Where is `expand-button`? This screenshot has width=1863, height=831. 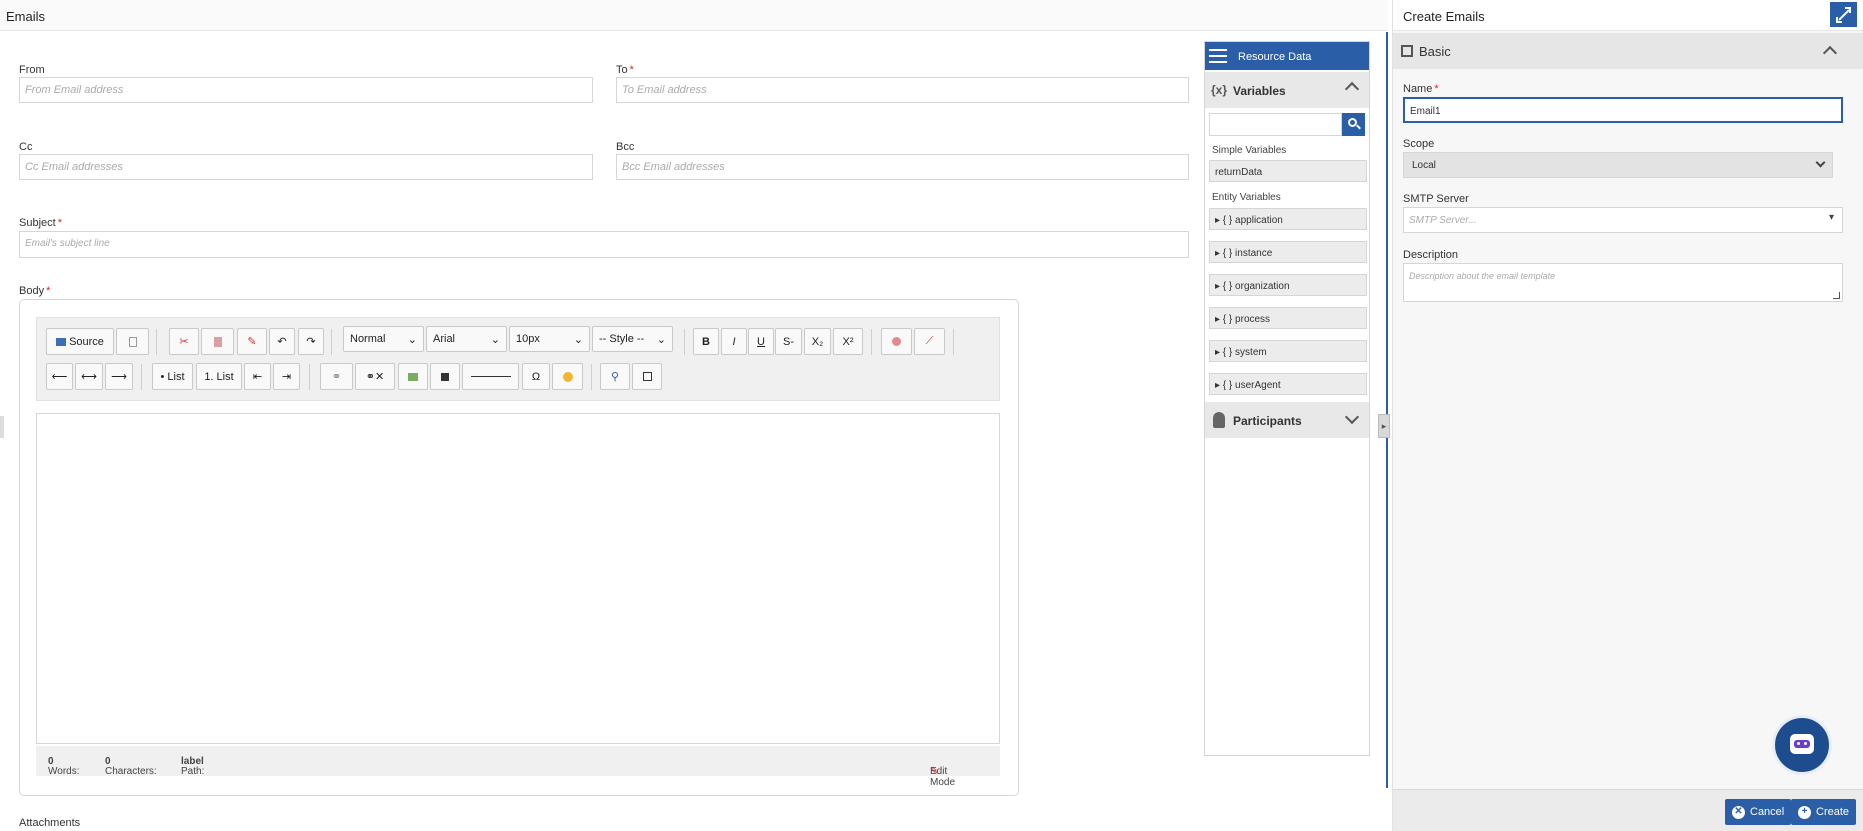
expand-button is located at coordinates (1843, 14).